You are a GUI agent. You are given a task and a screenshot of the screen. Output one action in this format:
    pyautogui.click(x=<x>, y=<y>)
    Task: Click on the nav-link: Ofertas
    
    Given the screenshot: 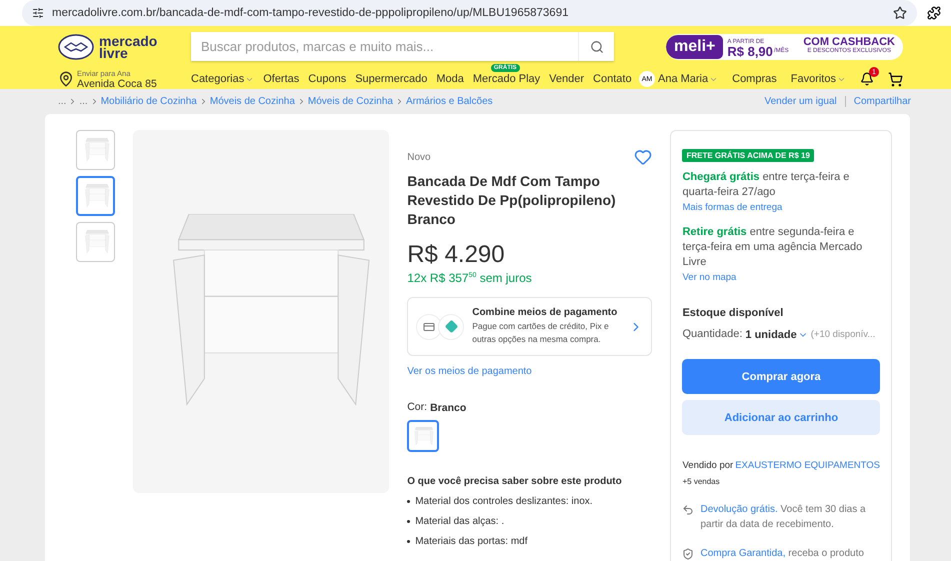 What is the action you would take?
    pyautogui.click(x=281, y=79)
    